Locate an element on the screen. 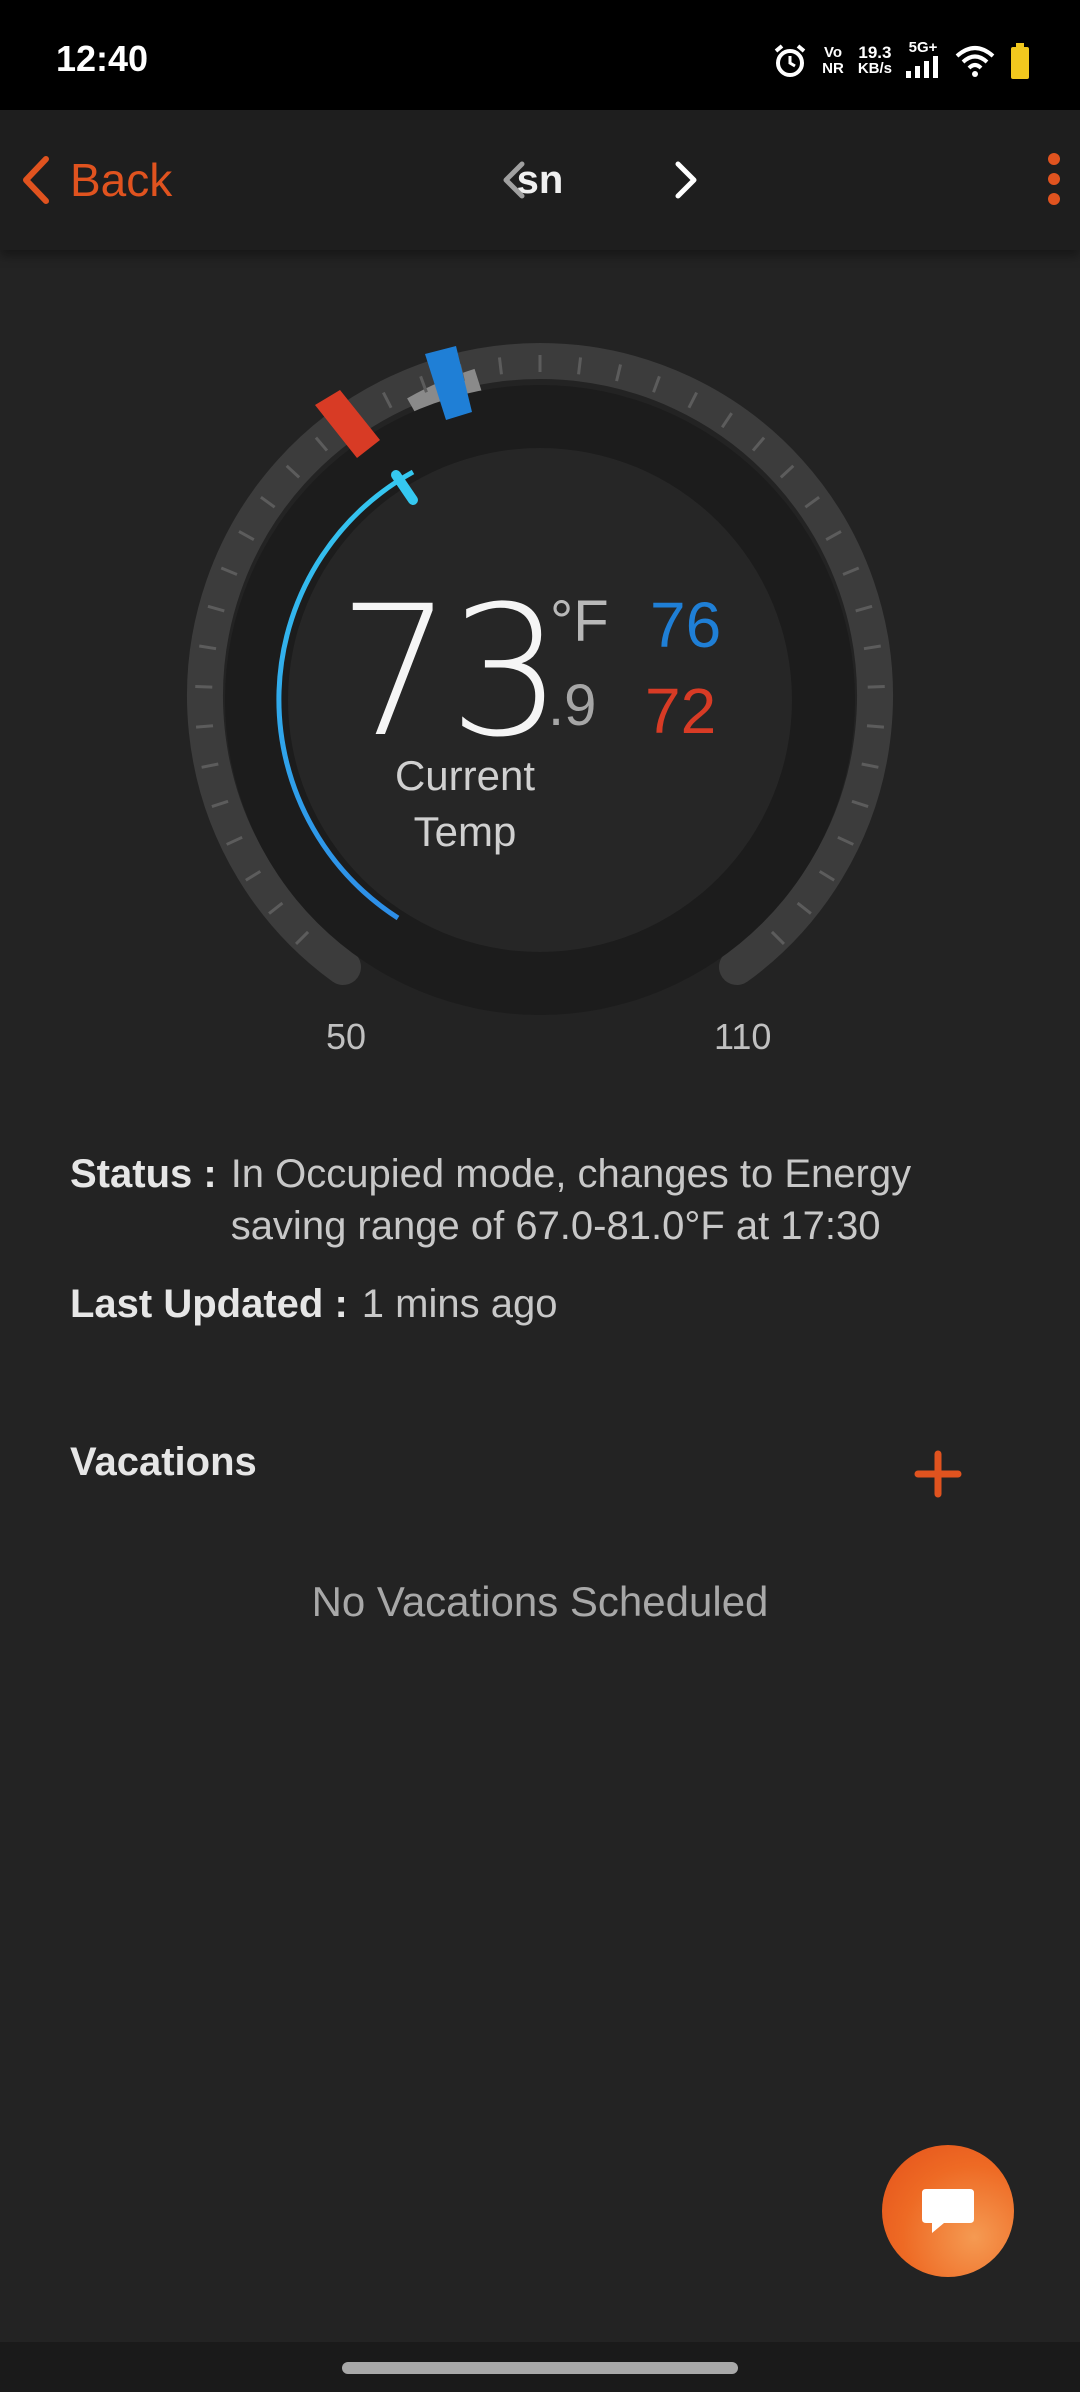  previous-device-button is located at coordinates (514, 180).